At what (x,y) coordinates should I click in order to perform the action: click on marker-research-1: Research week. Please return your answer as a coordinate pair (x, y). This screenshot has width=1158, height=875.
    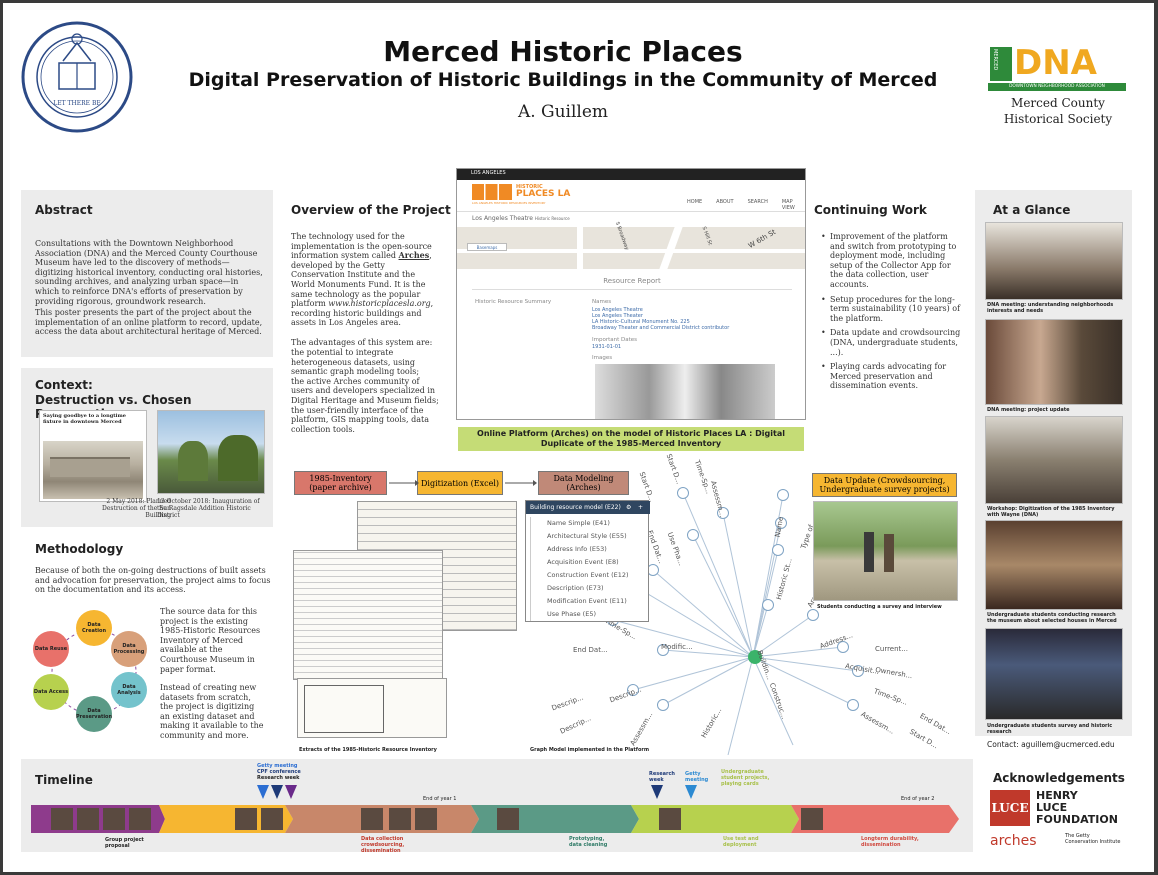
    Looking at the image, I should click on (278, 778).